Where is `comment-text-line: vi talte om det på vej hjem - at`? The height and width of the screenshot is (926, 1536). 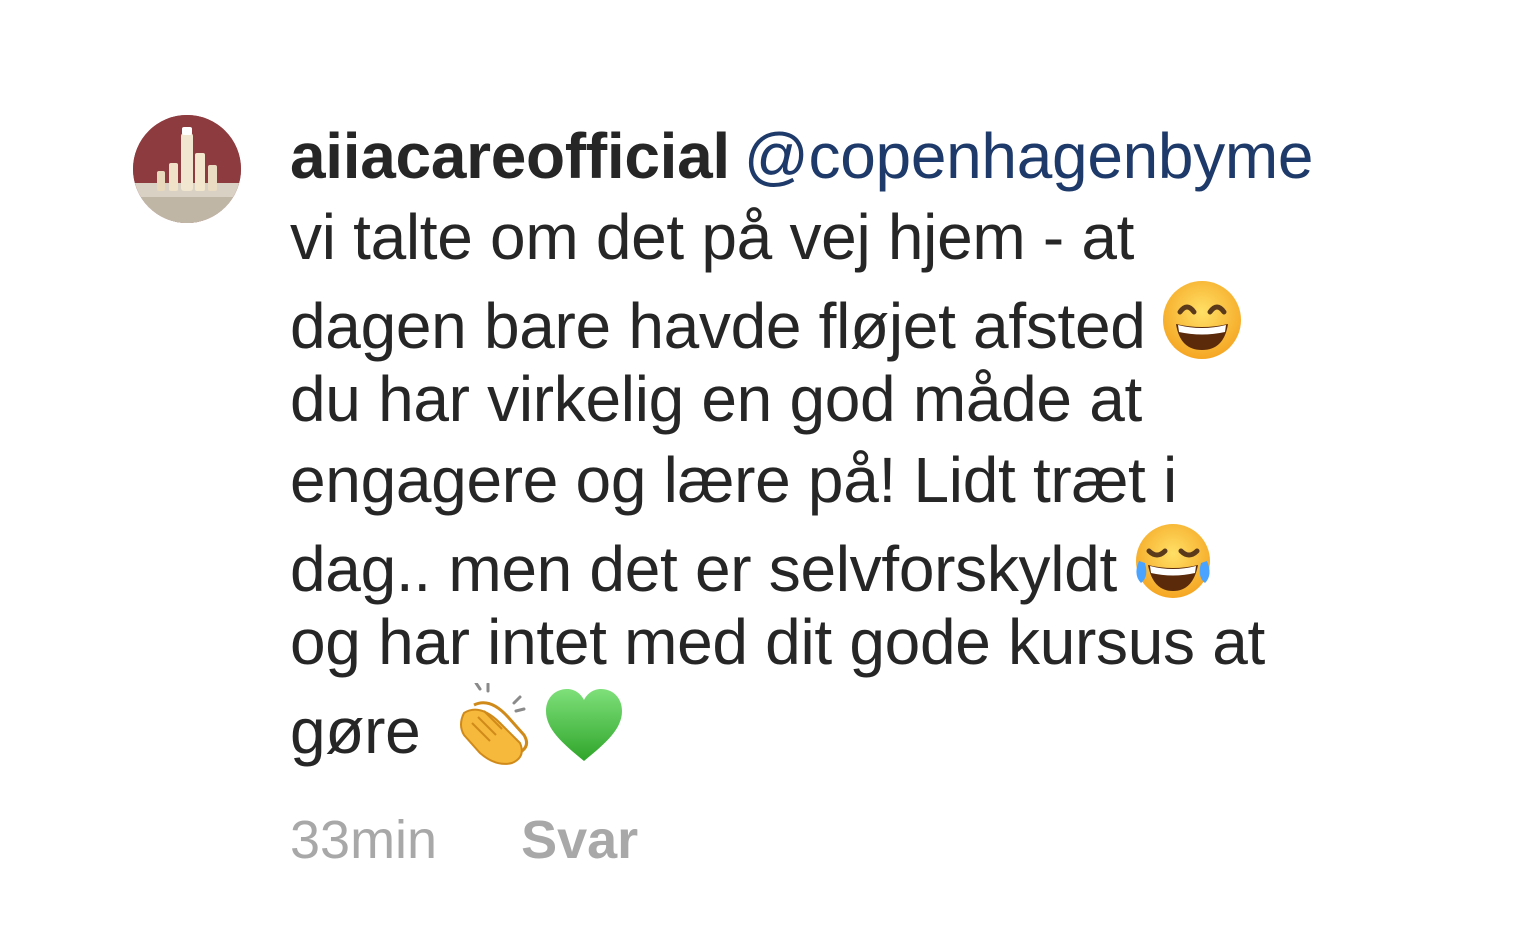
comment-text-line: vi talte om det på vej hjem - at is located at coordinates (712, 237).